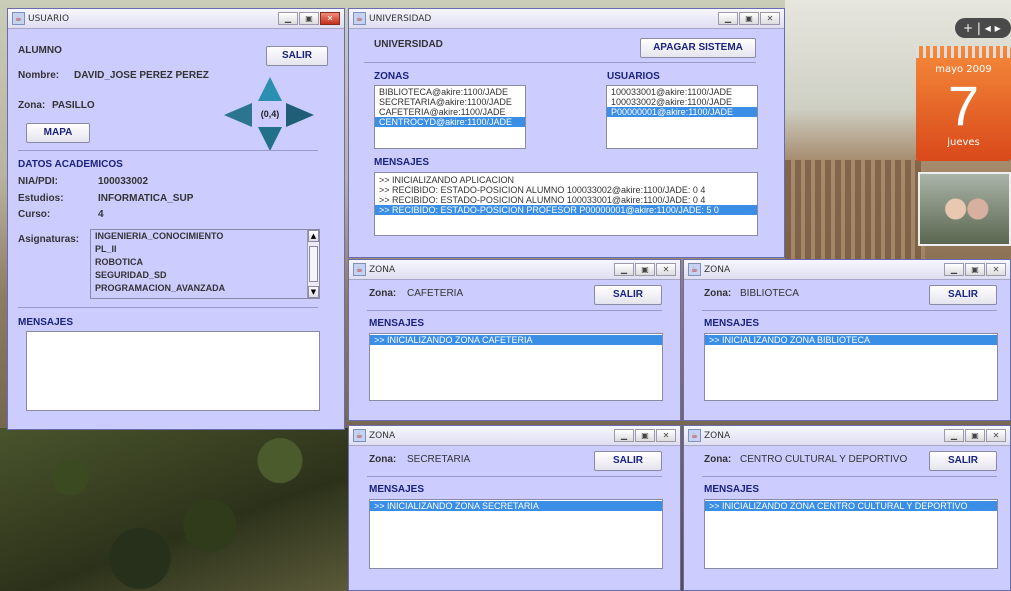 The height and width of the screenshot is (591, 1011). I want to click on list-item: >> INICIALIZANDO APLICACION, so click(566, 180).